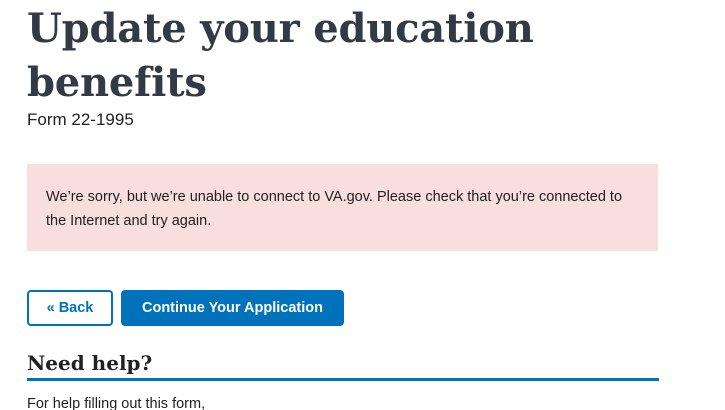  Describe the element at coordinates (90, 363) in the screenshot. I see `need-help-heading: Need help?` at that location.